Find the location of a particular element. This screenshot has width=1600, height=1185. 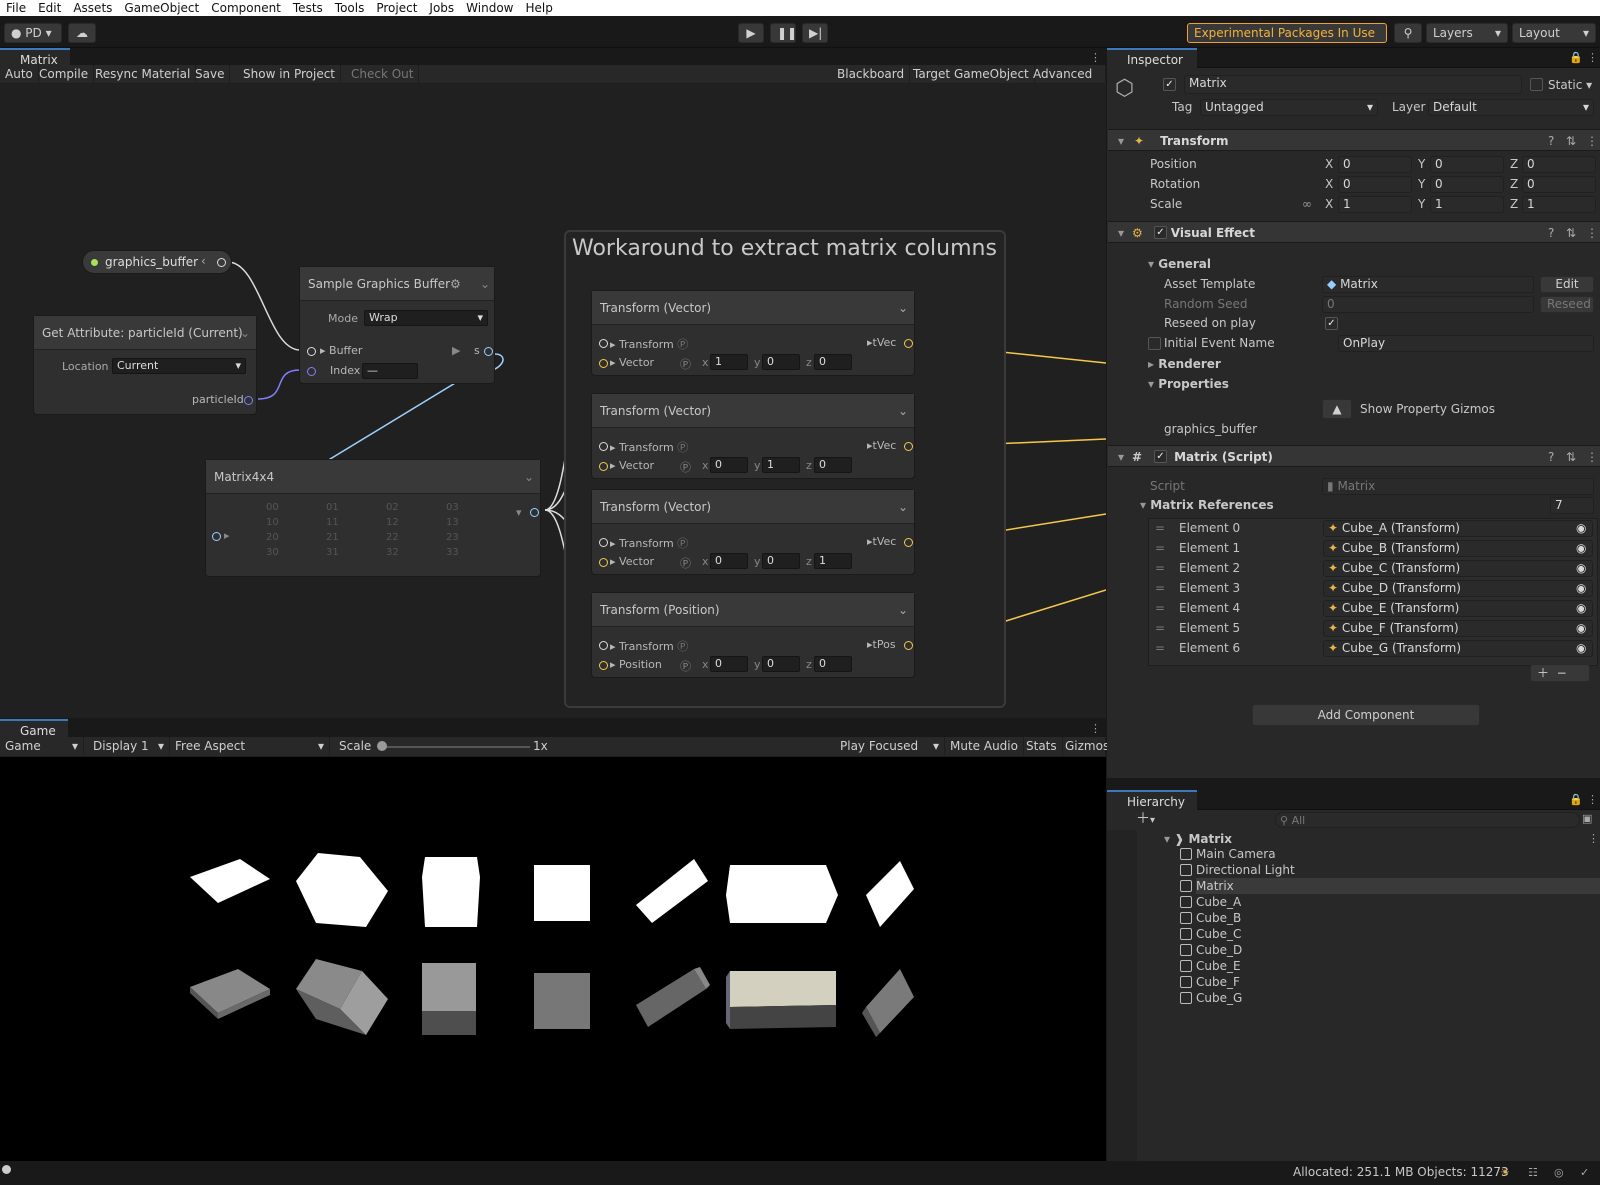

reference-row: = Element 4 ✦ Cube_E (Transform) ◉ is located at coordinates (1373, 609).